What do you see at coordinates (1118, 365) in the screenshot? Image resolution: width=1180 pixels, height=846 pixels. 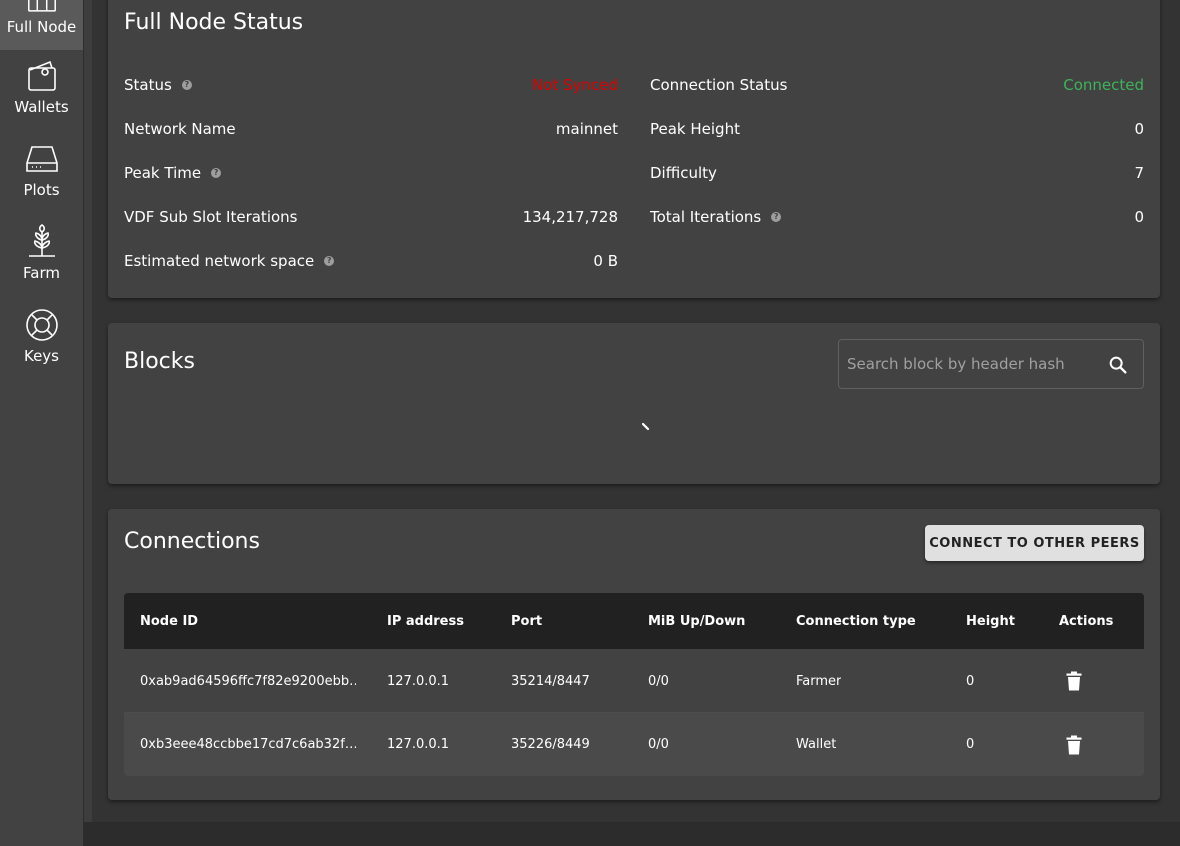 I see `search-icon` at bounding box center [1118, 365].